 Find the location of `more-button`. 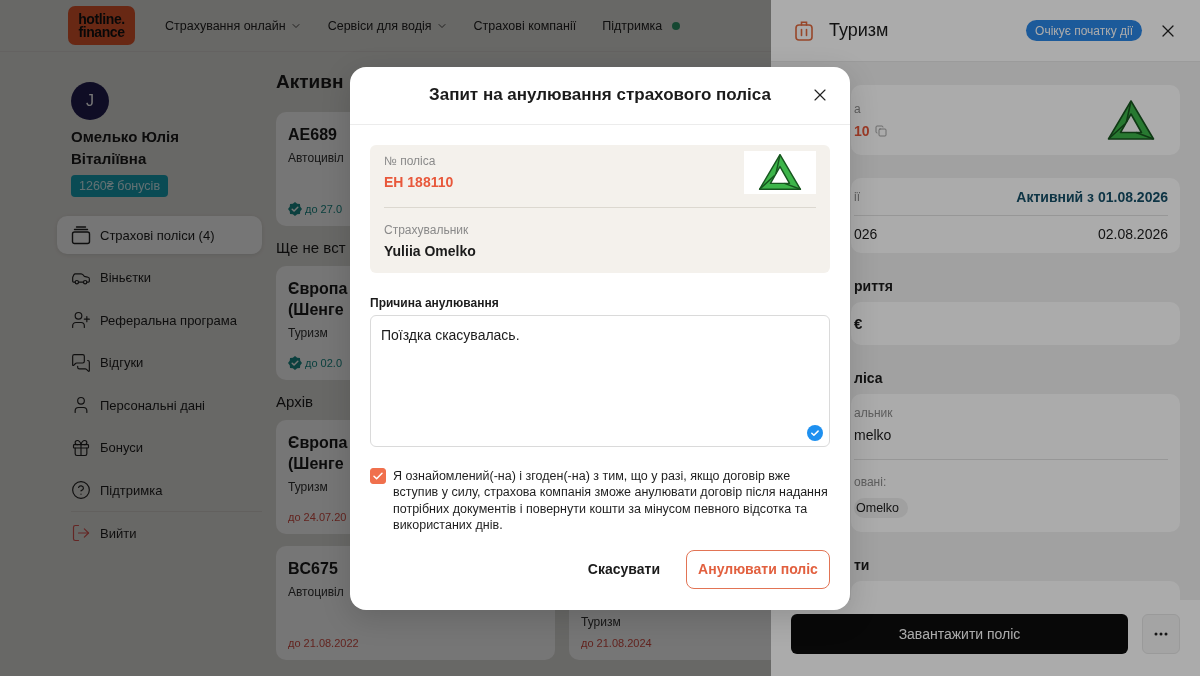

more-button is located at coordinates (1161, 634).